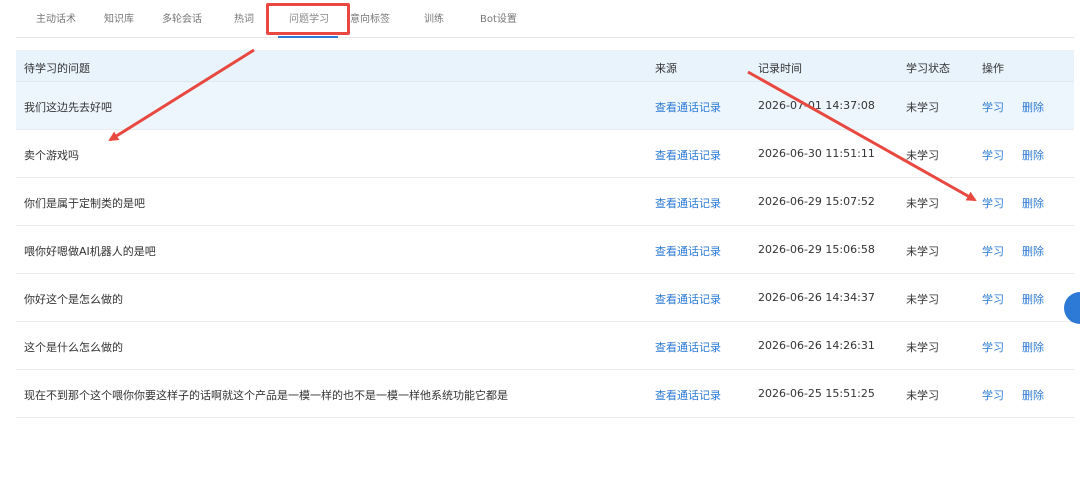 The width and height of the screenshot is (1080, 484). Describe the element at coordinates (68, 107) in the screenshot. I see `question-text: 我们这边先去好吧` at that location.